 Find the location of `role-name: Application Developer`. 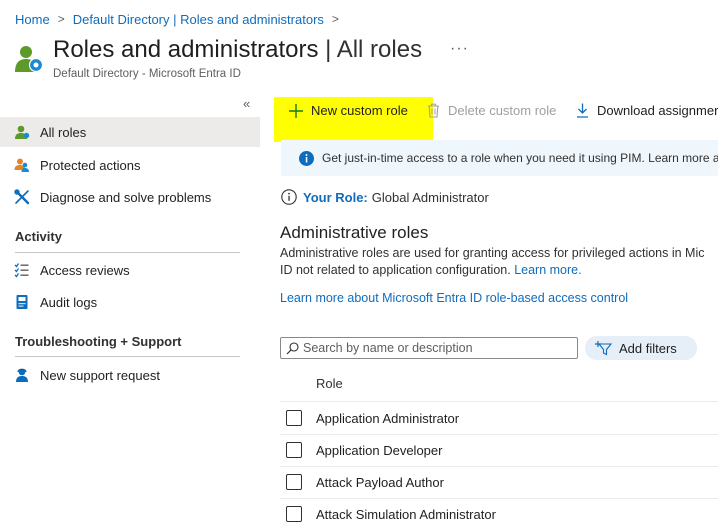

role-name: Application Developer is located at coordinates (379, 450).